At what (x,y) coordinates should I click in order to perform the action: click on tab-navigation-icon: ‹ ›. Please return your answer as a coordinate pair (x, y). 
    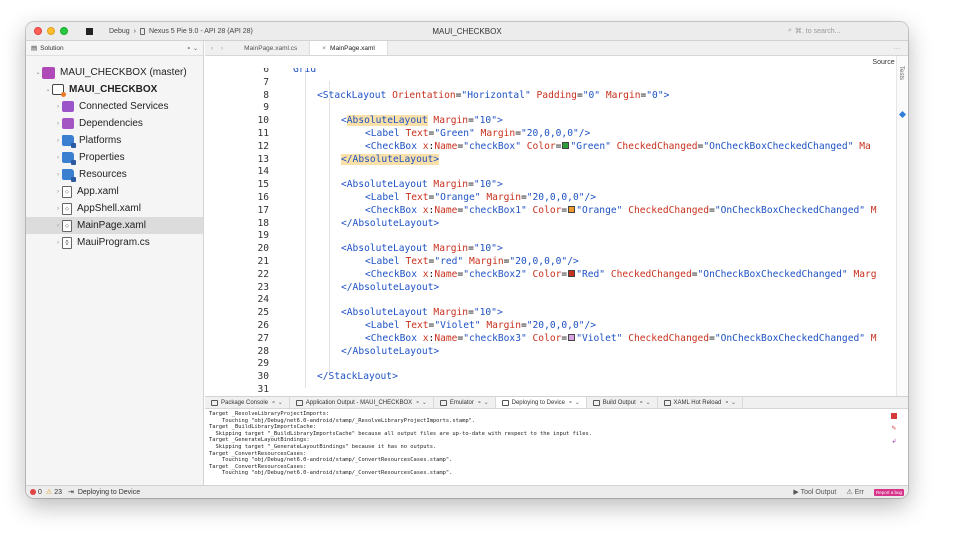
    Looking at the image, I should click on (218, 48).